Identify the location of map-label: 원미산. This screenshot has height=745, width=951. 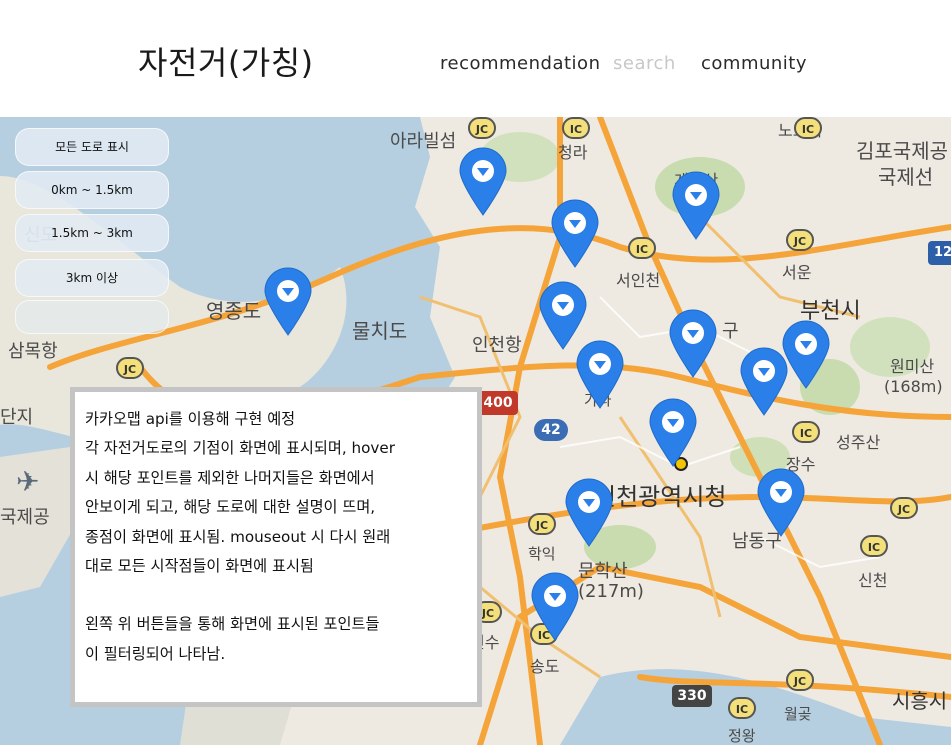
(912, 366).